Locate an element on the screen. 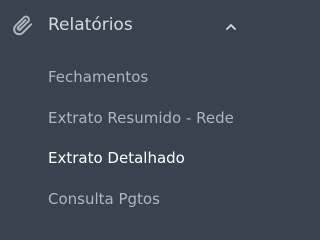 This screenshot has height=240, width=320. submenu-item-fechamentos: Fechamentos is located at coordinates (133, 77).